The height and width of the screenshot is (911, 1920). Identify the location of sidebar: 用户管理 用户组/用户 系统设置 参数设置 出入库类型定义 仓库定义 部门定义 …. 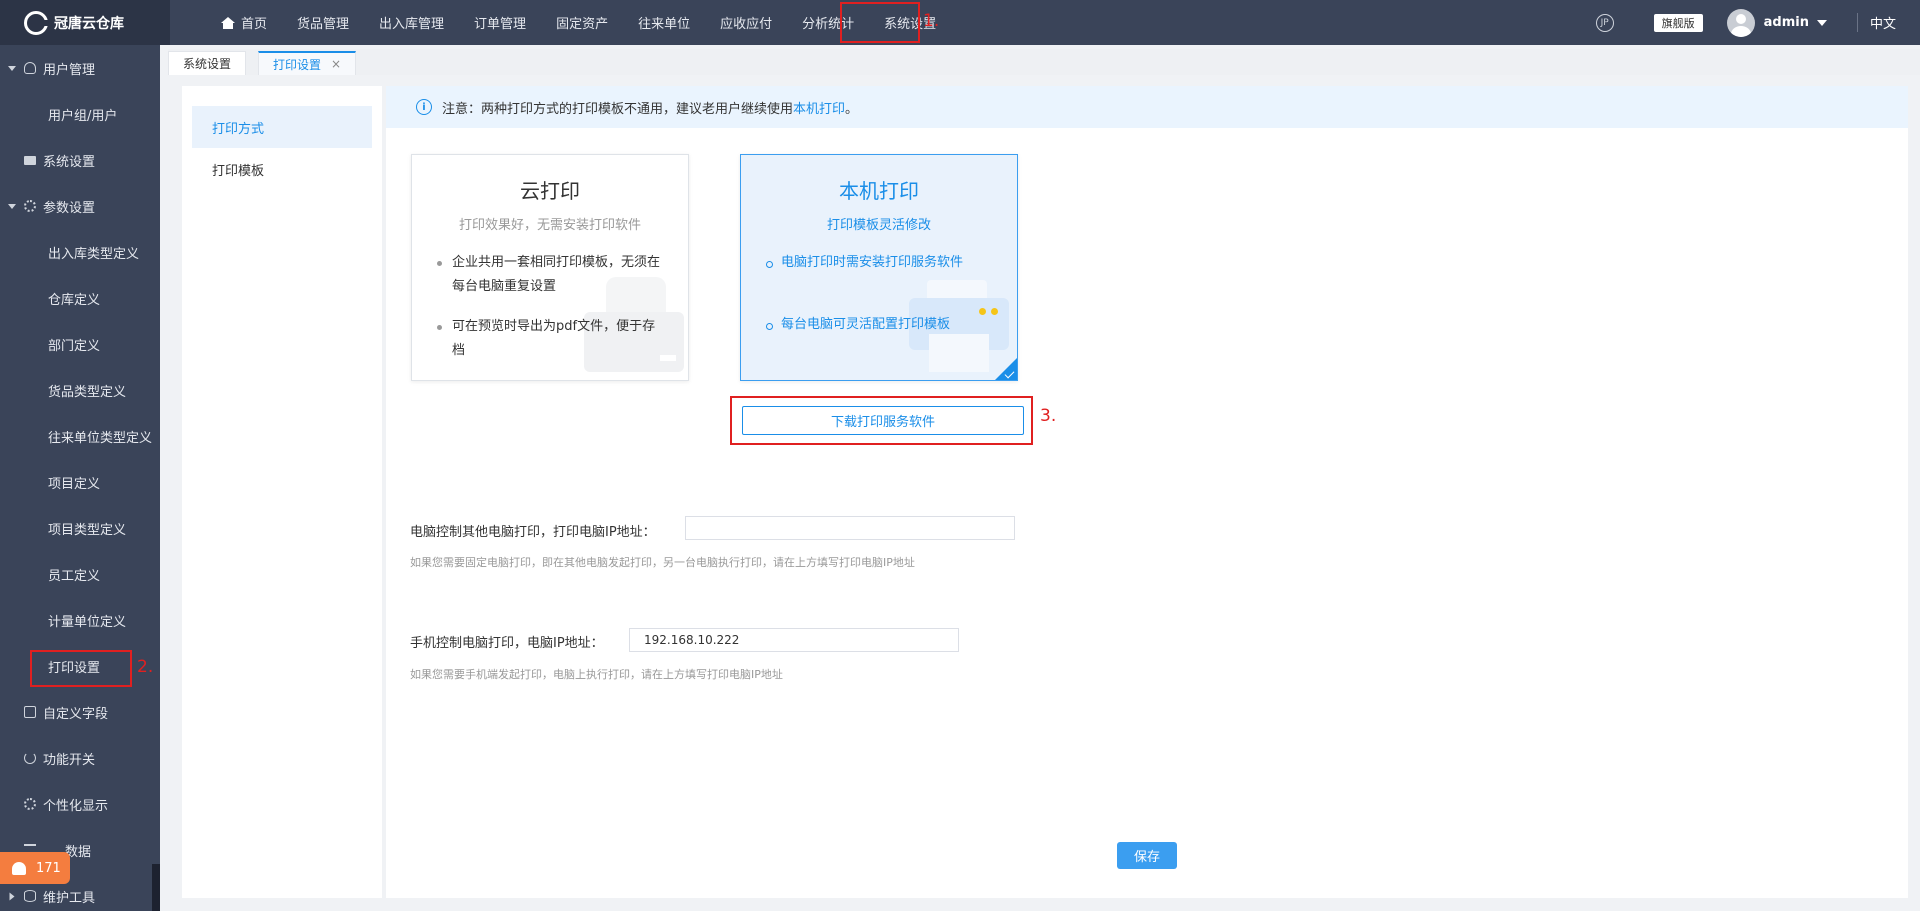
(80, 478).